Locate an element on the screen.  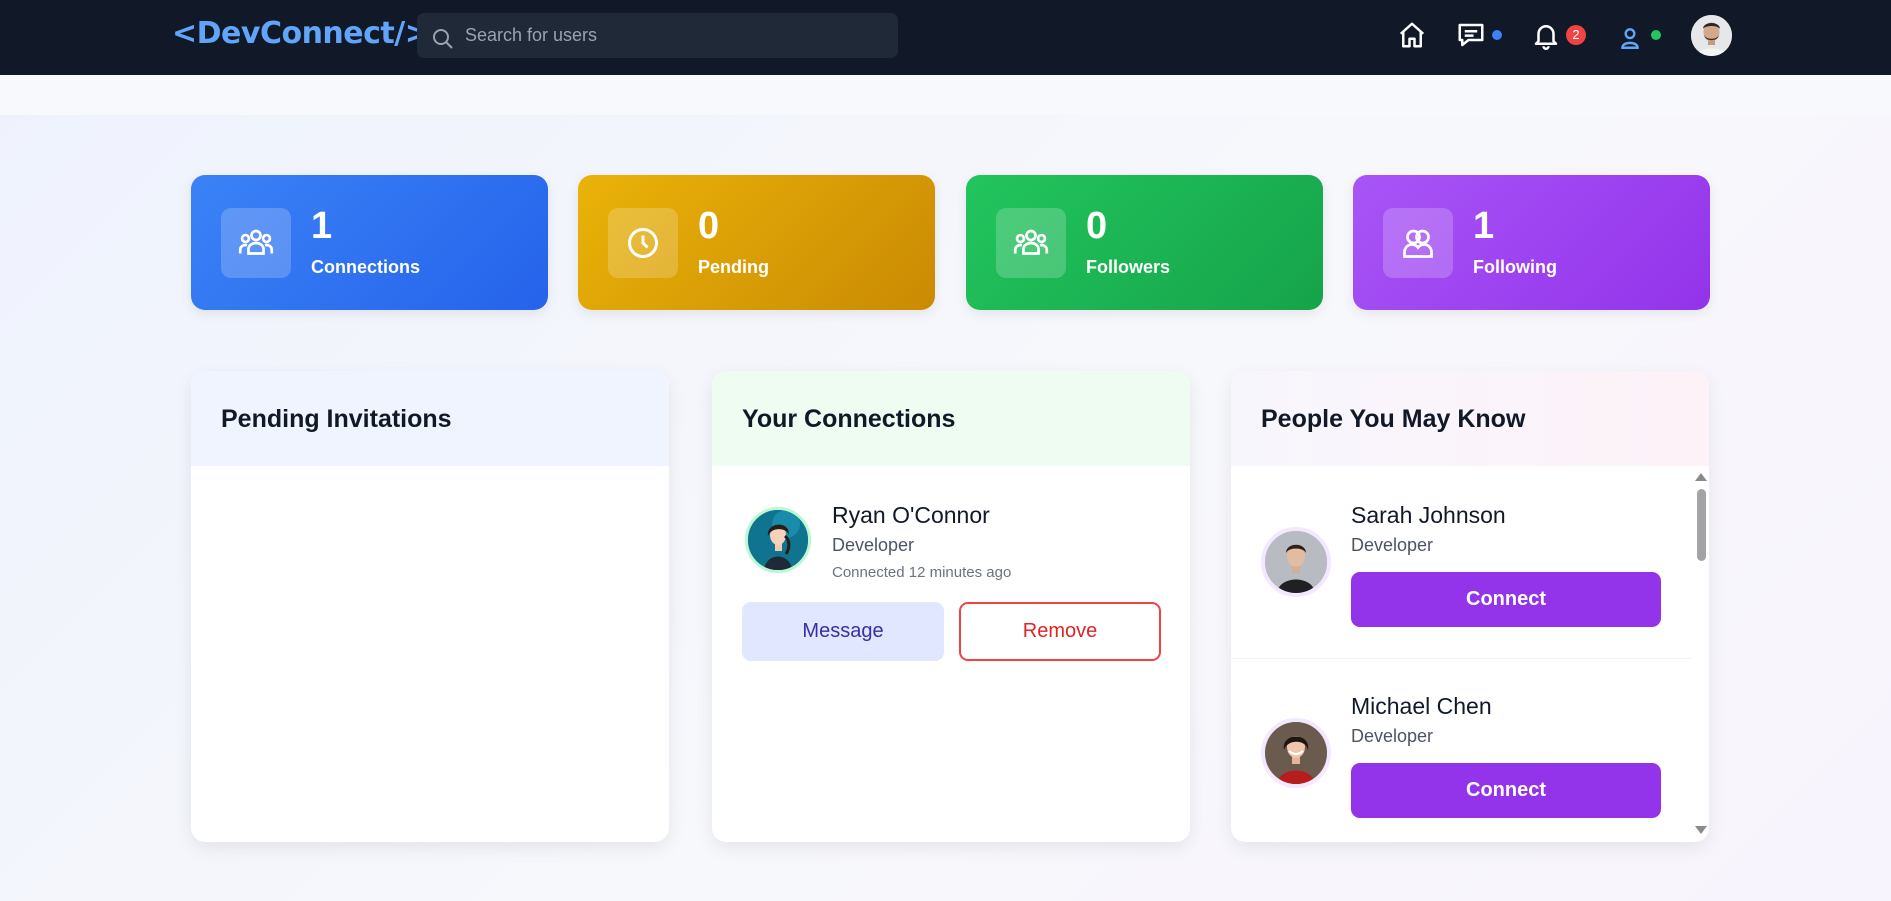
app-logo: <DevConnect/> is located at coordinates (301, 33).